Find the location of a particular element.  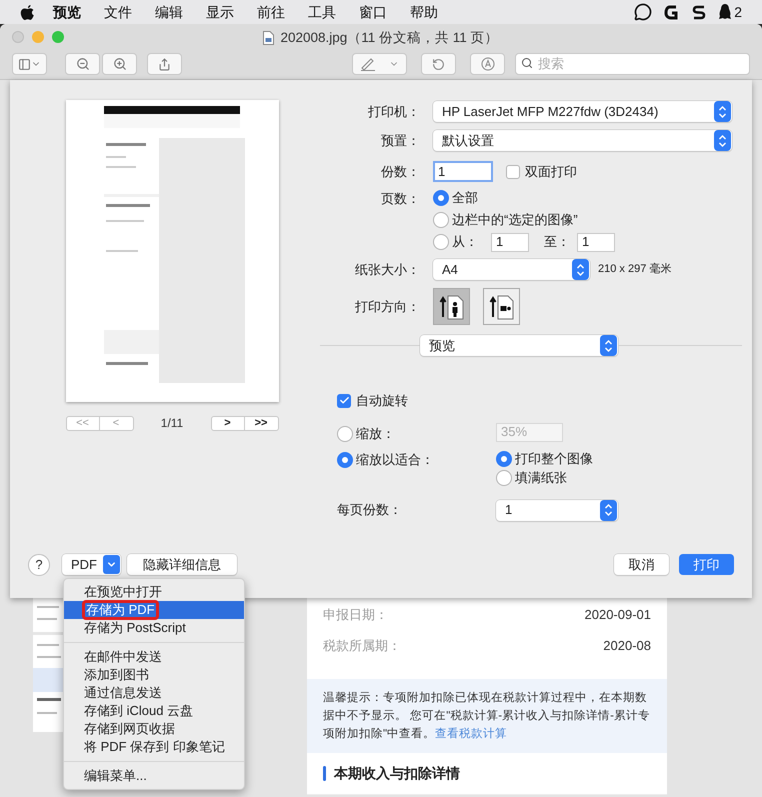

share-icon is located at coordinates (164, 64).